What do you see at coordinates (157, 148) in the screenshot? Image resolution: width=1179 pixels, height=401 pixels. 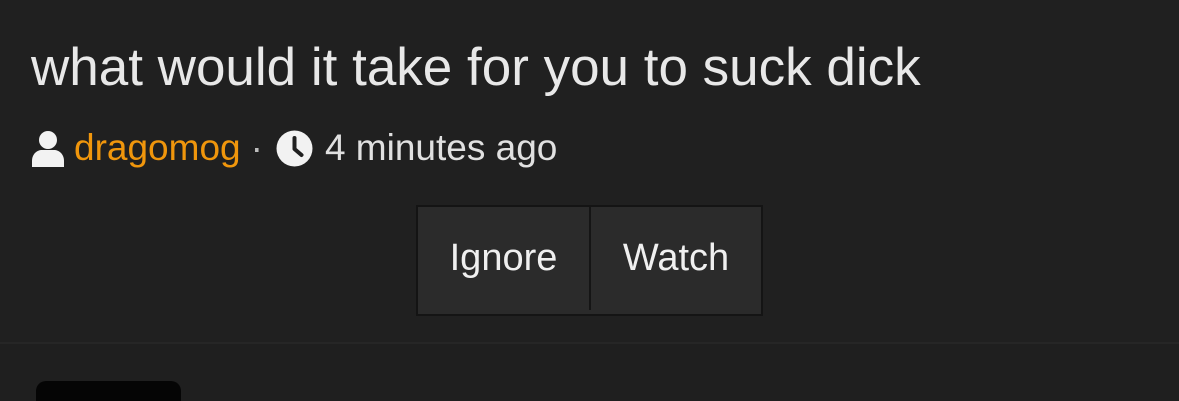 I see `author-link: dragomog` at bounding box center [157, 148].